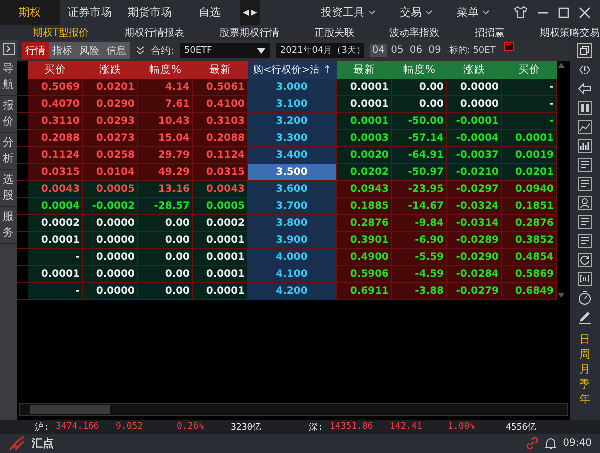 This screenshot has height=453, width=600. I want to click on month-tab: 05, so click(397, 50).